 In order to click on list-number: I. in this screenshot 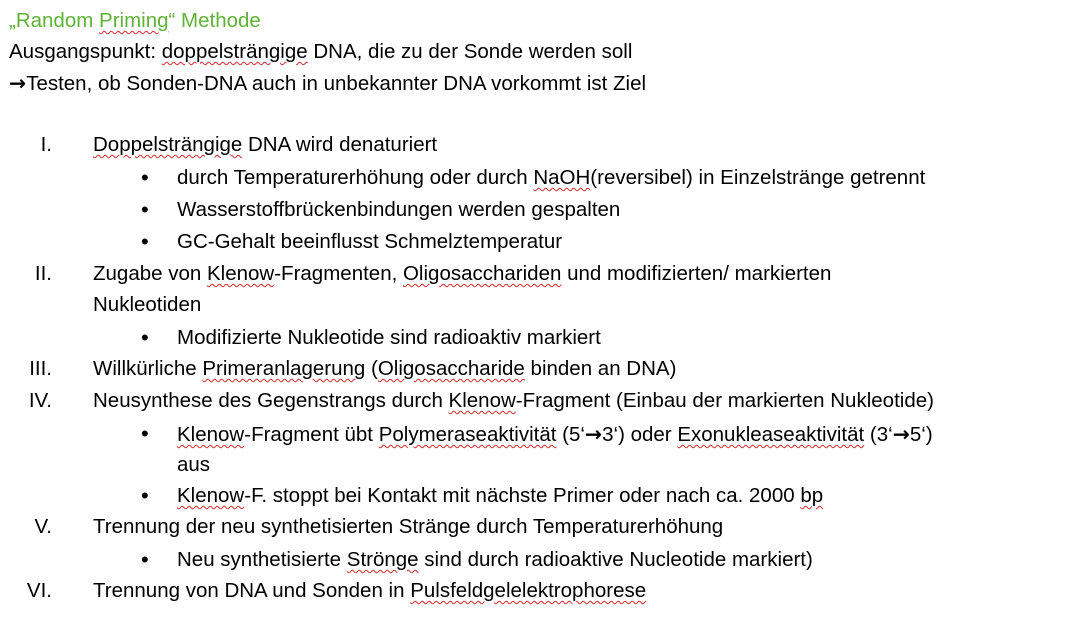, I will do `click(46, 144)`.